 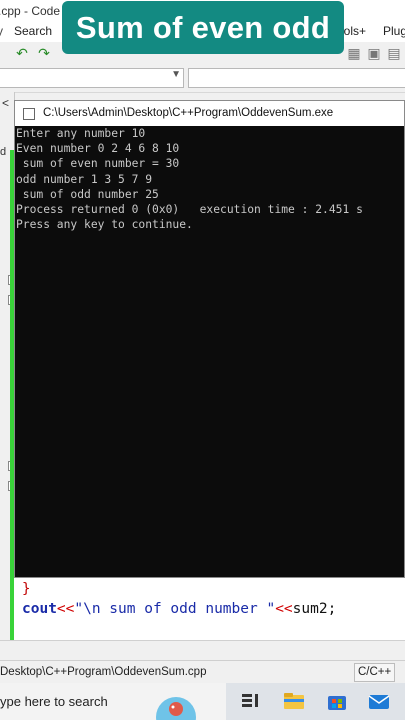 What do you see at coordinates (394, 31) in the screenshot?
I see `menu-item-plugins: Plug` at bounding box center [394, 31].